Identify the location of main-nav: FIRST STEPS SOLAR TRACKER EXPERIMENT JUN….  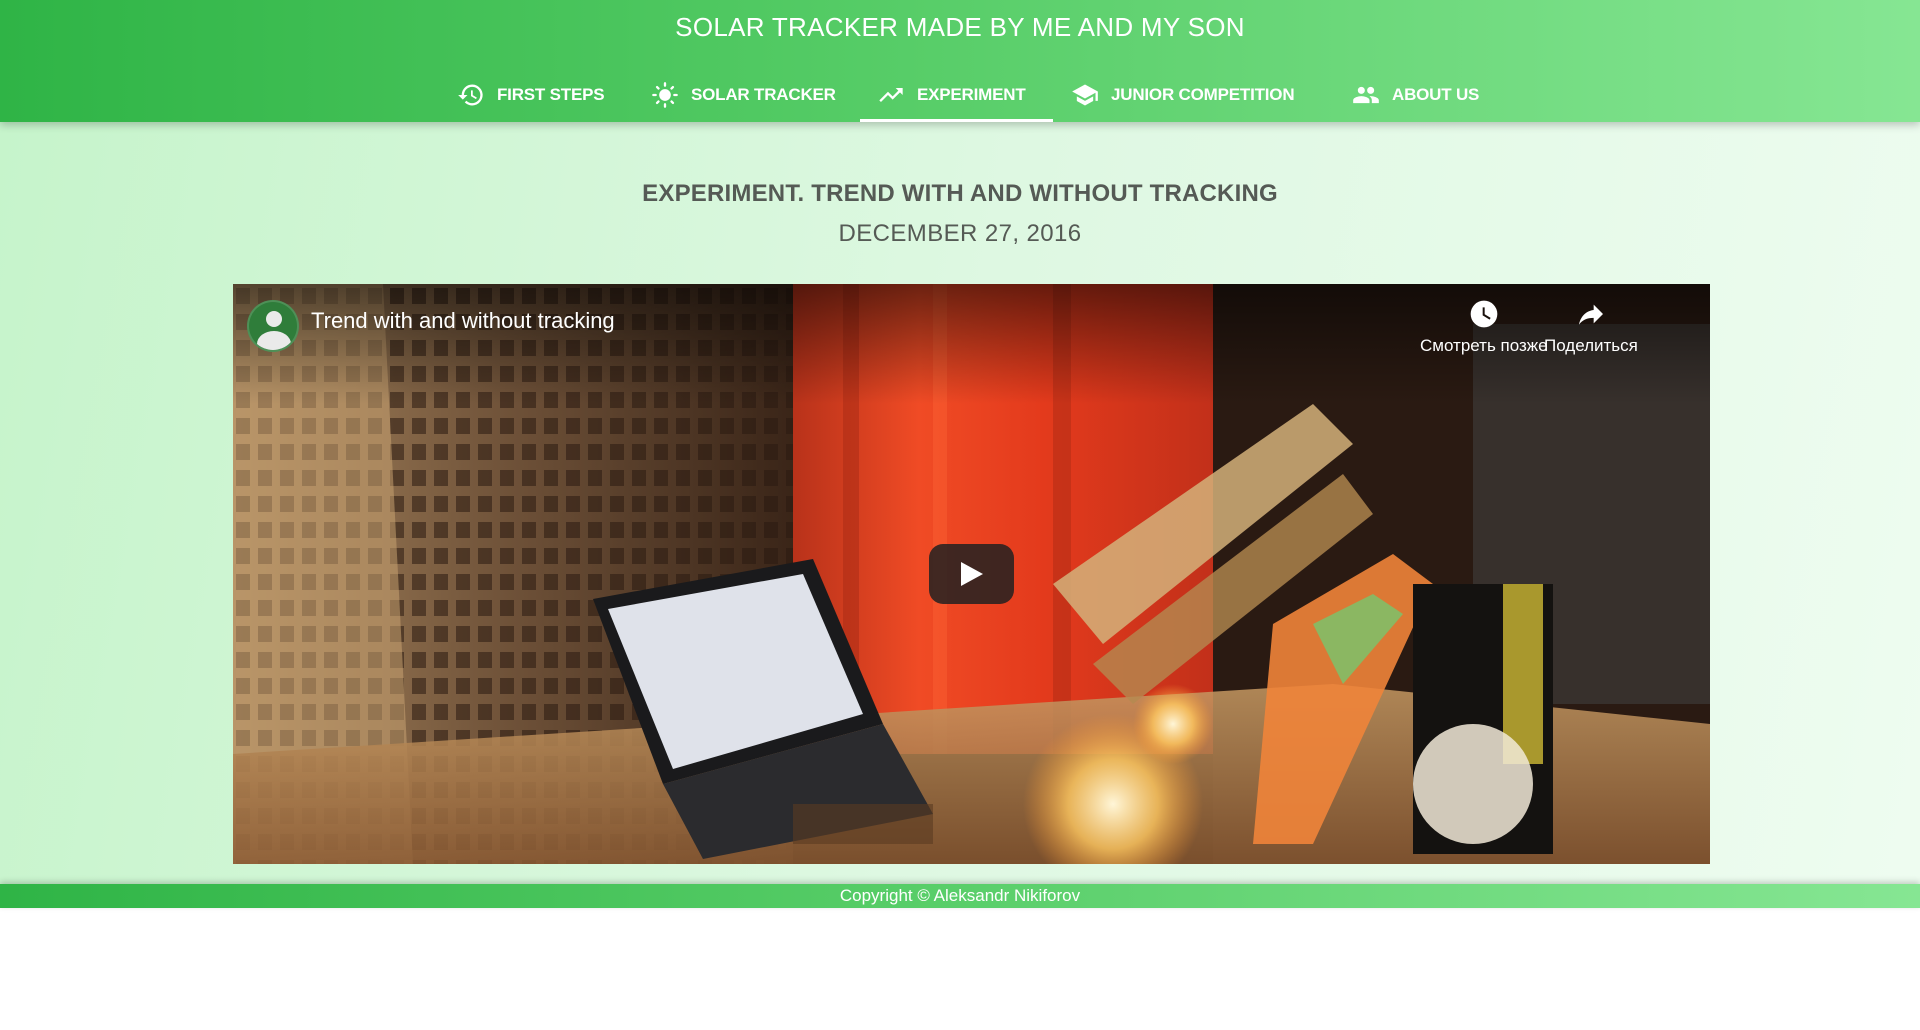
(960, 95).